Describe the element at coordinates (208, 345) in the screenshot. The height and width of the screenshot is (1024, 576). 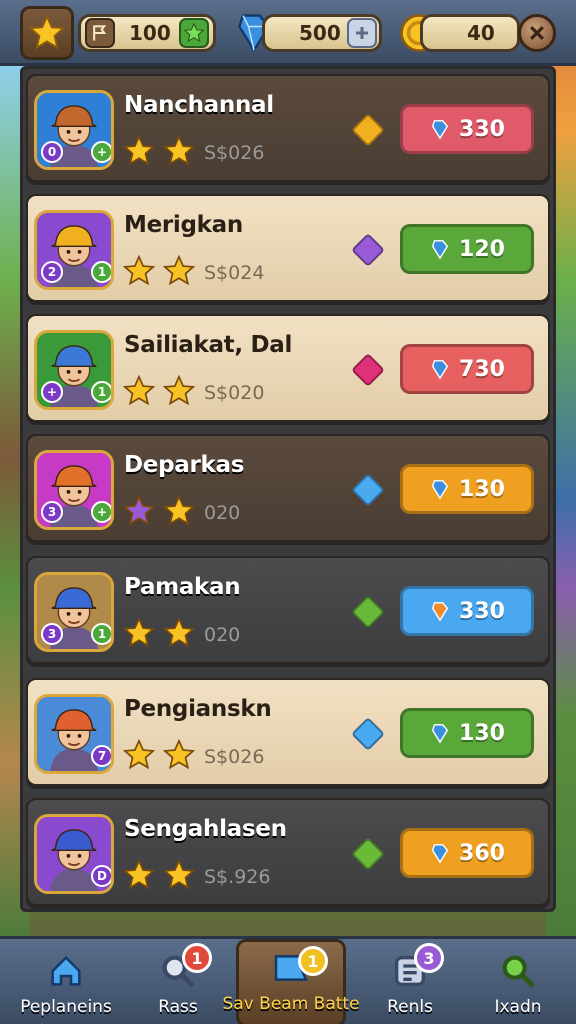
I see `character-name: Sailiakat, Dal` at that location.